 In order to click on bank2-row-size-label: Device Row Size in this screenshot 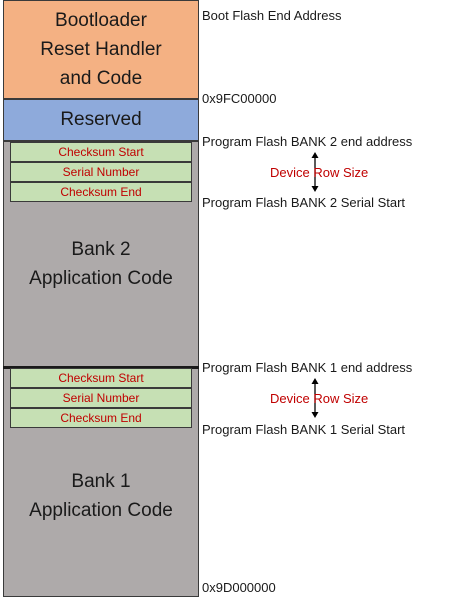, I will do `click(319, 172)`.